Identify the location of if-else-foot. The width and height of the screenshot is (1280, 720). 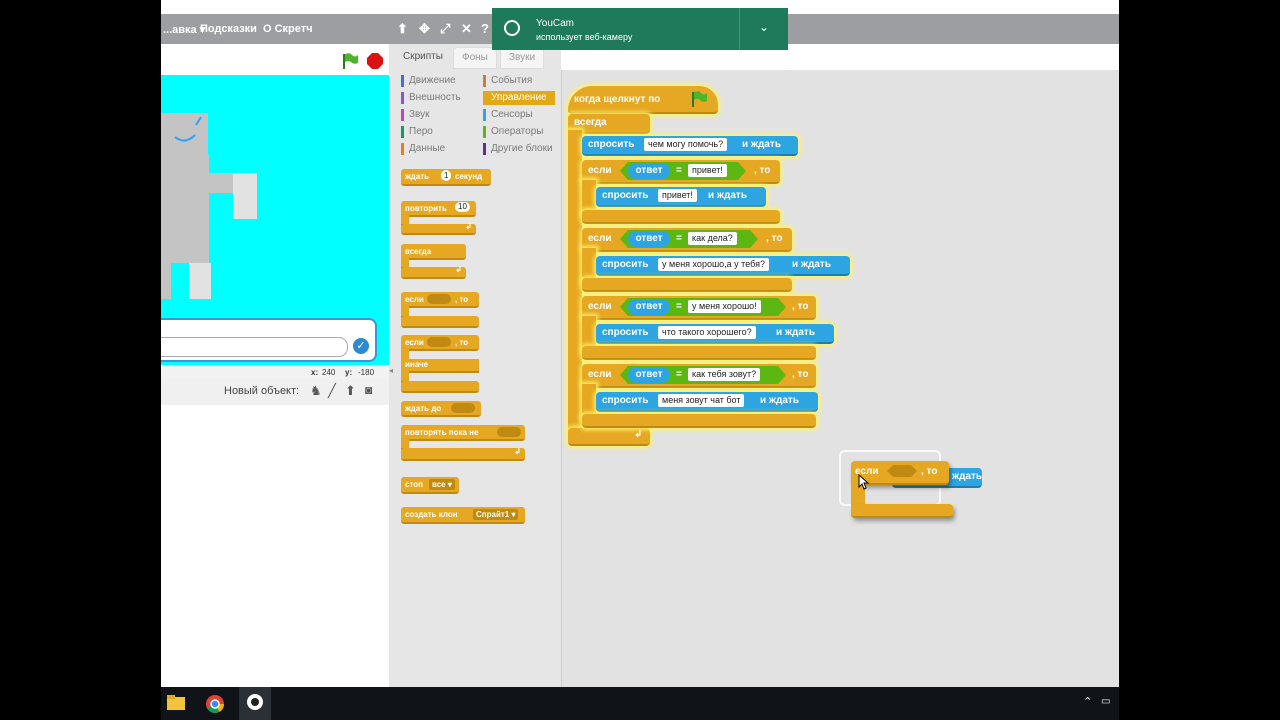
(440, 387).